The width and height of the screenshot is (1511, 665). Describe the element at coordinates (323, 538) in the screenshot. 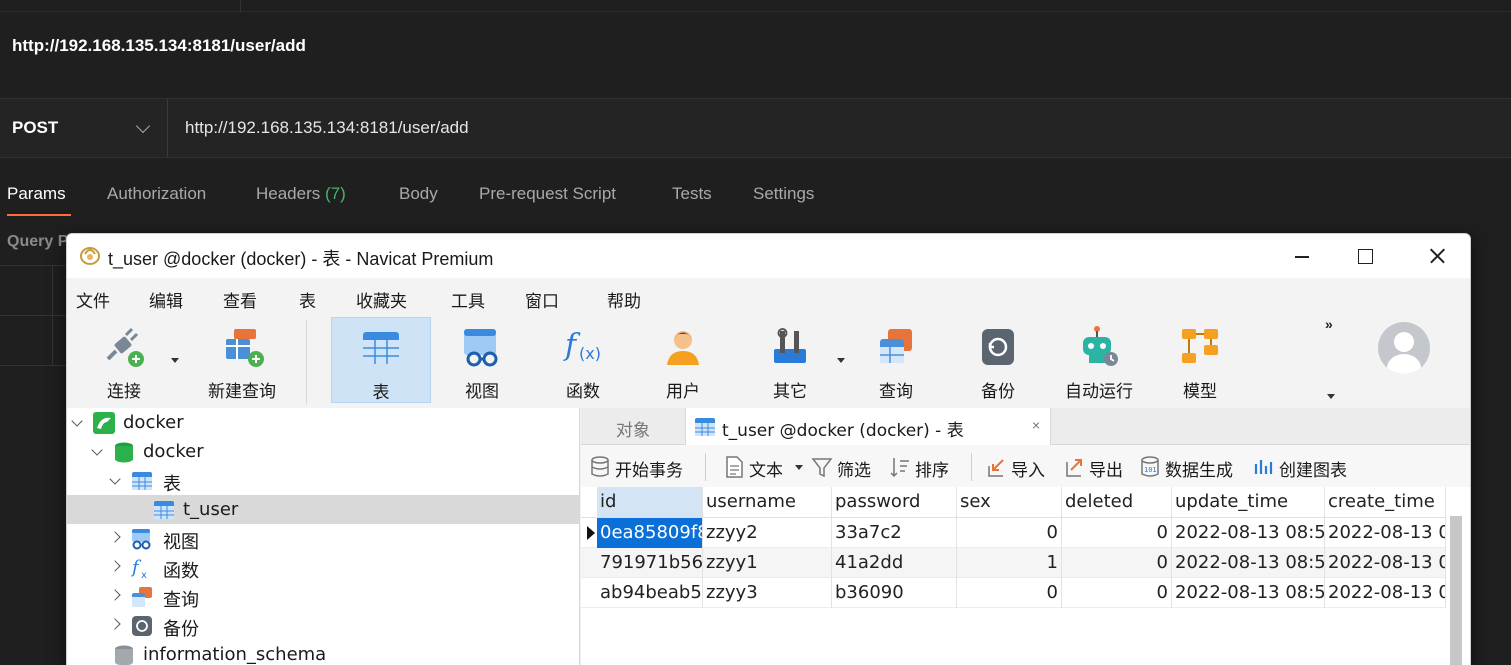

I see `tree-views-group: 视图` at that location.